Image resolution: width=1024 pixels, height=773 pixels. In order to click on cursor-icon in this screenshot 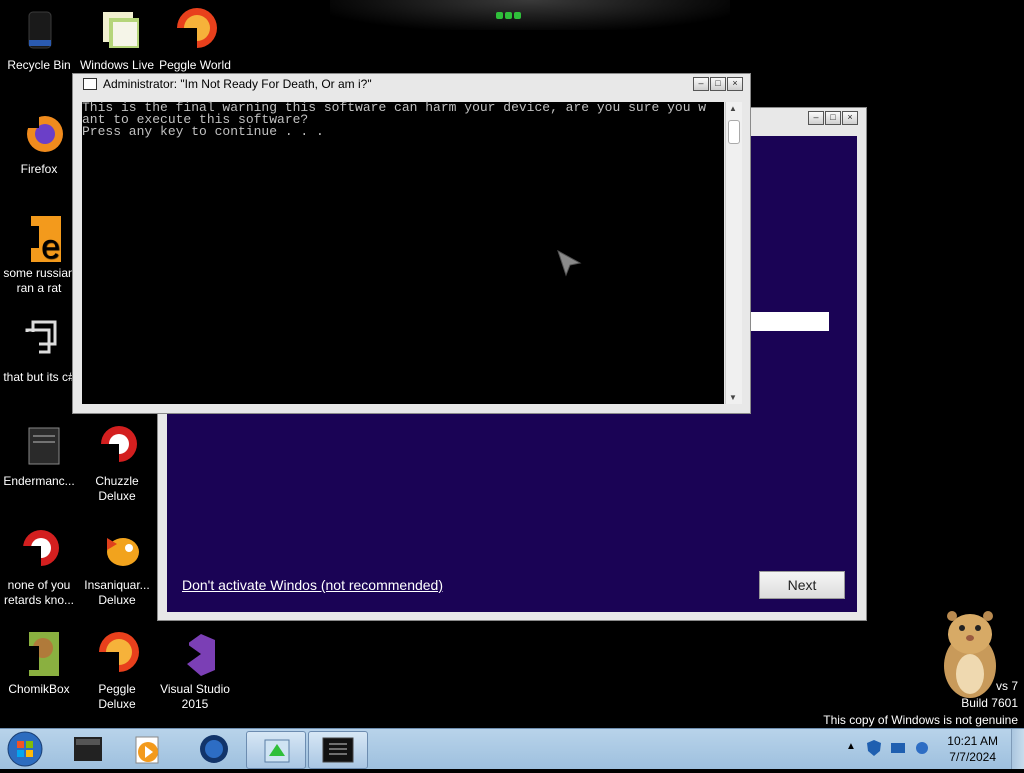, I will do `click(569, 263)`.